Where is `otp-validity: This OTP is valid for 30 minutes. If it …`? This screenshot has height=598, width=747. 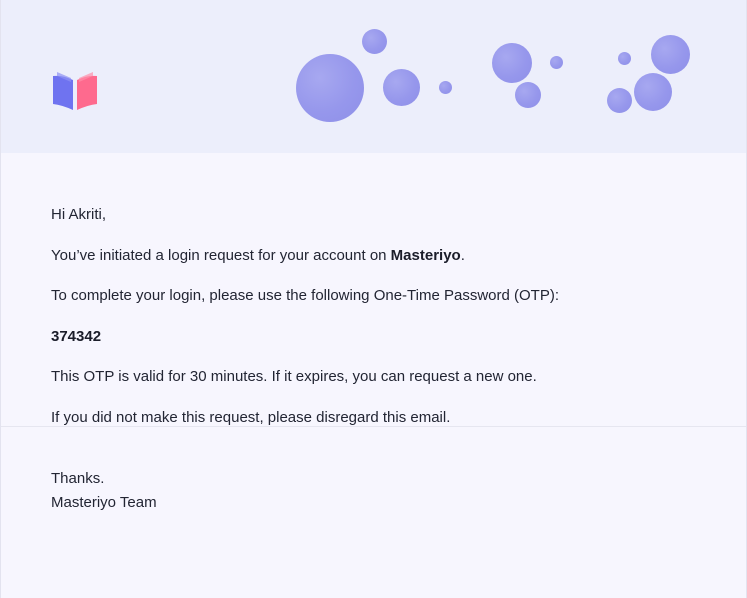
otp-validity: This OTP is valid for 30 minutes. If it … is located at coordinates (294, 376).